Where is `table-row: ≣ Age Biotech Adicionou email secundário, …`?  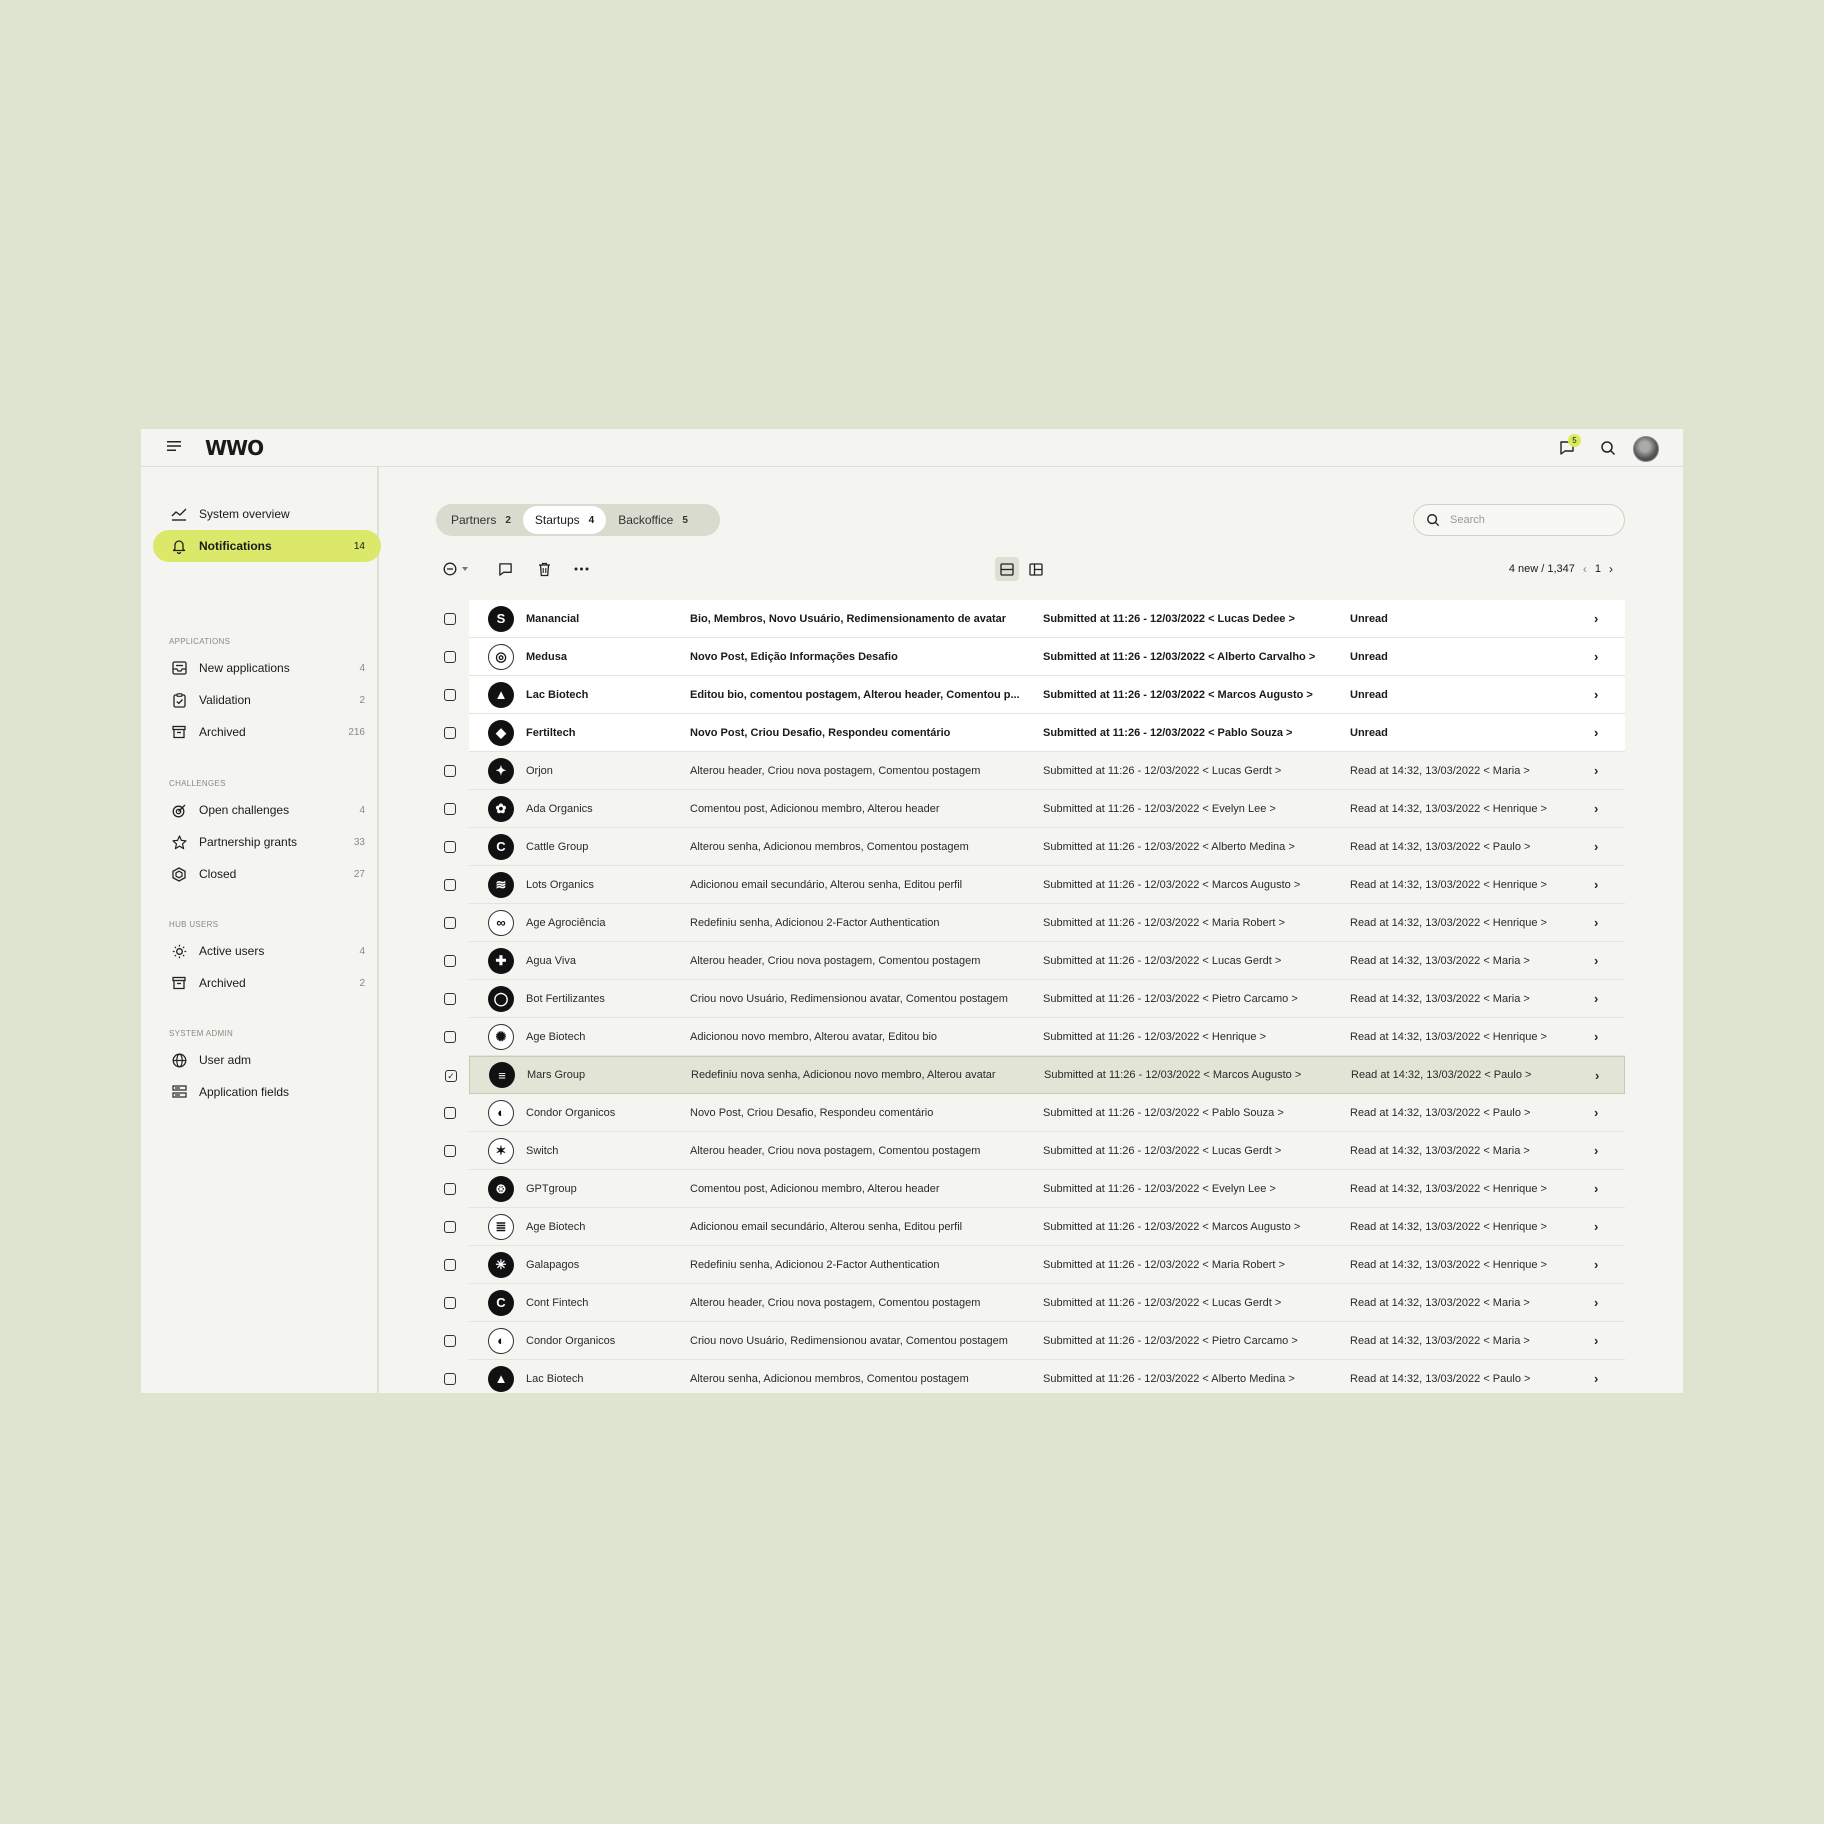 table-row: ≣ Age Biotech Adicionou email secundário, … is located at coordinates (1034, 1227).